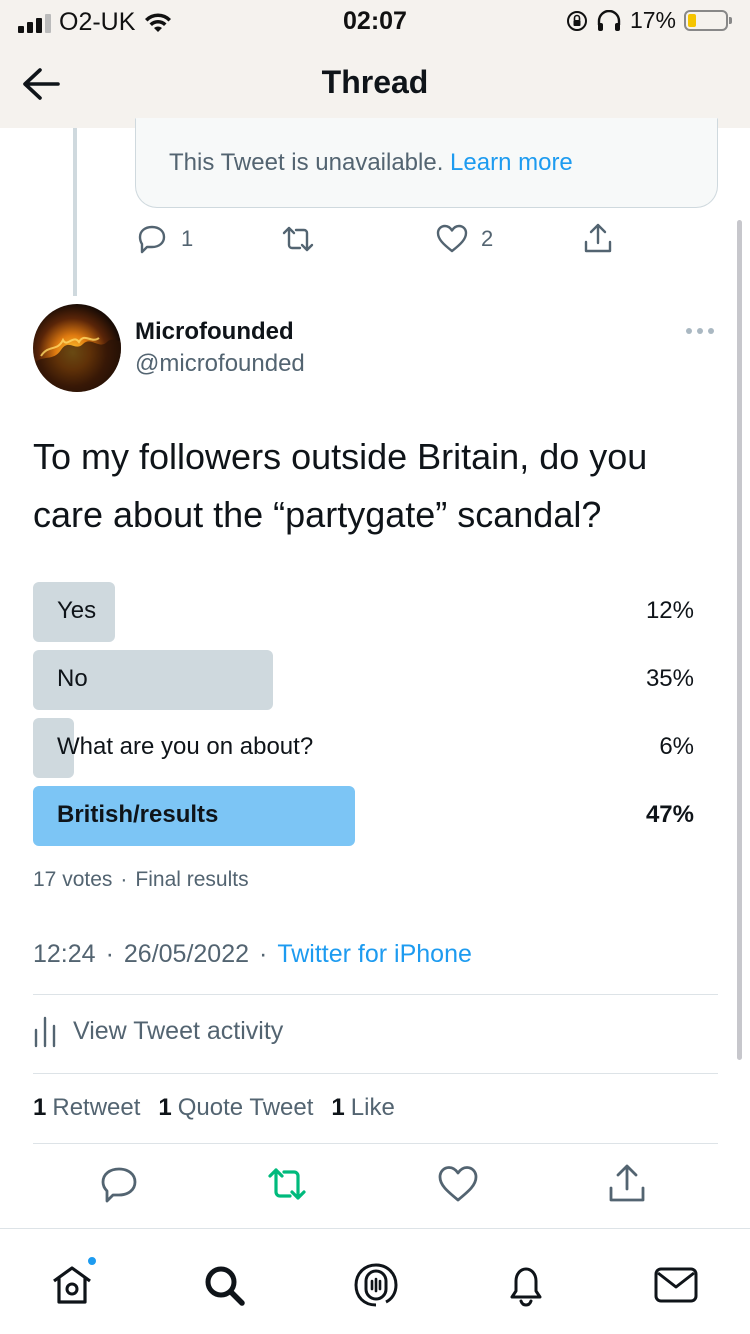  Describe the element at coordinates (375, 612) in the screenshot. I see `poll-option-yes: Yes 12%` at that location.